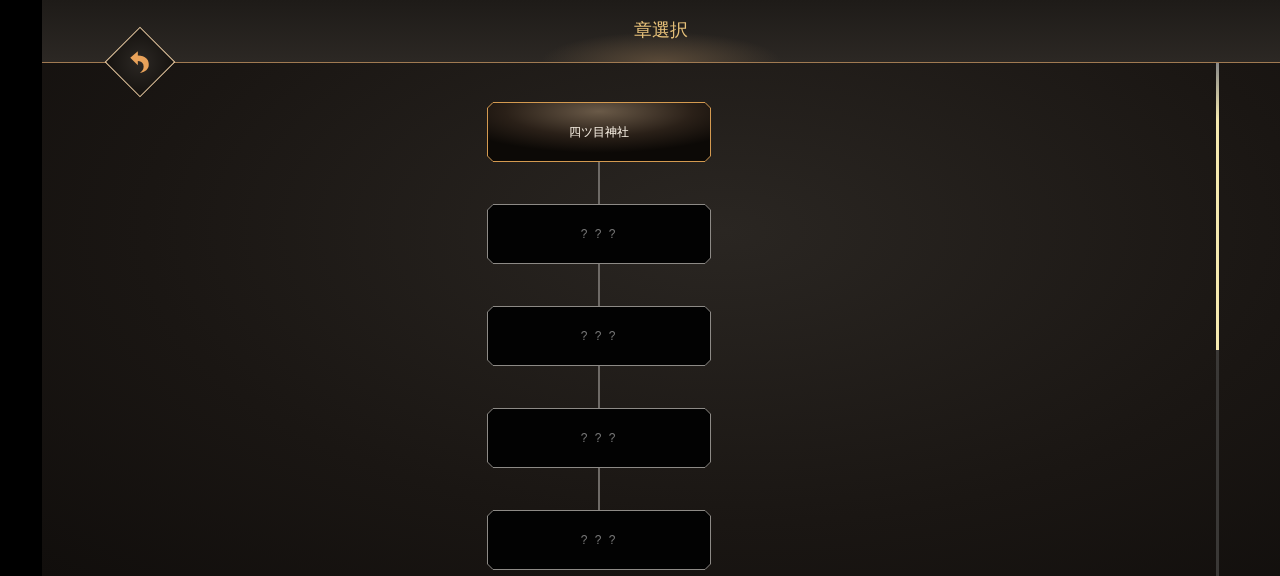  What do you see at coordinates (661, 30) in the screenshot?
I see `screen-title: 章選択` at bounding box center [661, 30].